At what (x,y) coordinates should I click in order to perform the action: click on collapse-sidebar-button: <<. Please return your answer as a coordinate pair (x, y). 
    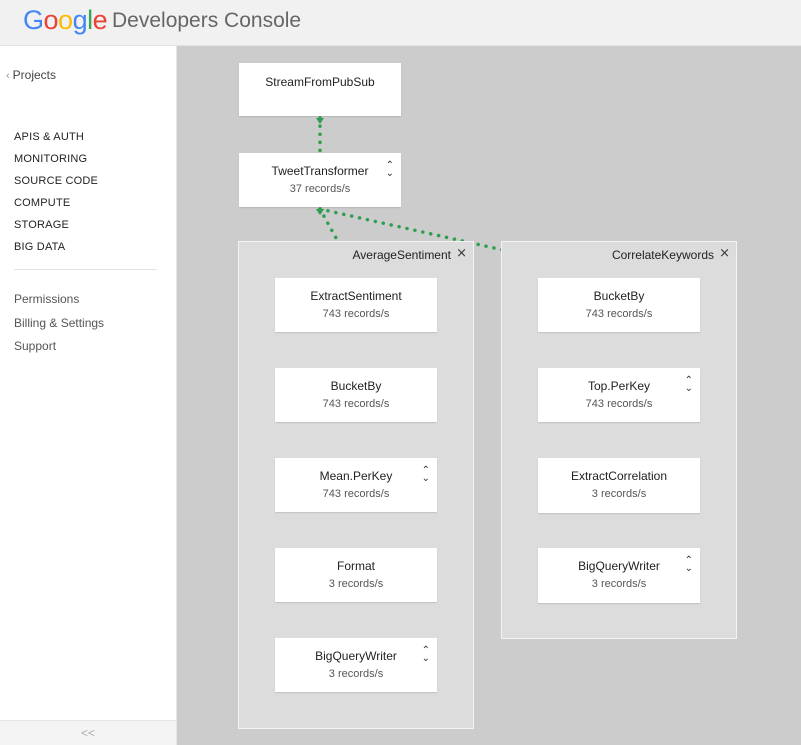
    Looking at the image, I should click on (88, 732).